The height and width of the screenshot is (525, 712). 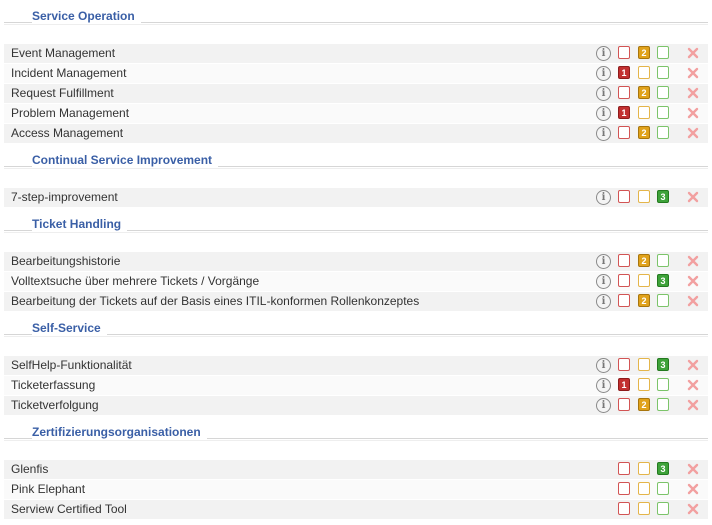 What do you see at coordinates (69, 73) in the screenshot?
I see `item-label: Incident Management` at bounding box center [69, 73].